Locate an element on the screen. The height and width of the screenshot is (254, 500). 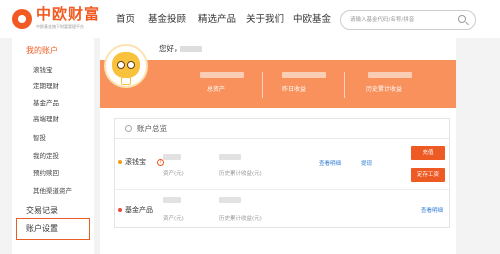
nav-zhongou-fund: 中欧基金 is located at coordinates (312, 19).